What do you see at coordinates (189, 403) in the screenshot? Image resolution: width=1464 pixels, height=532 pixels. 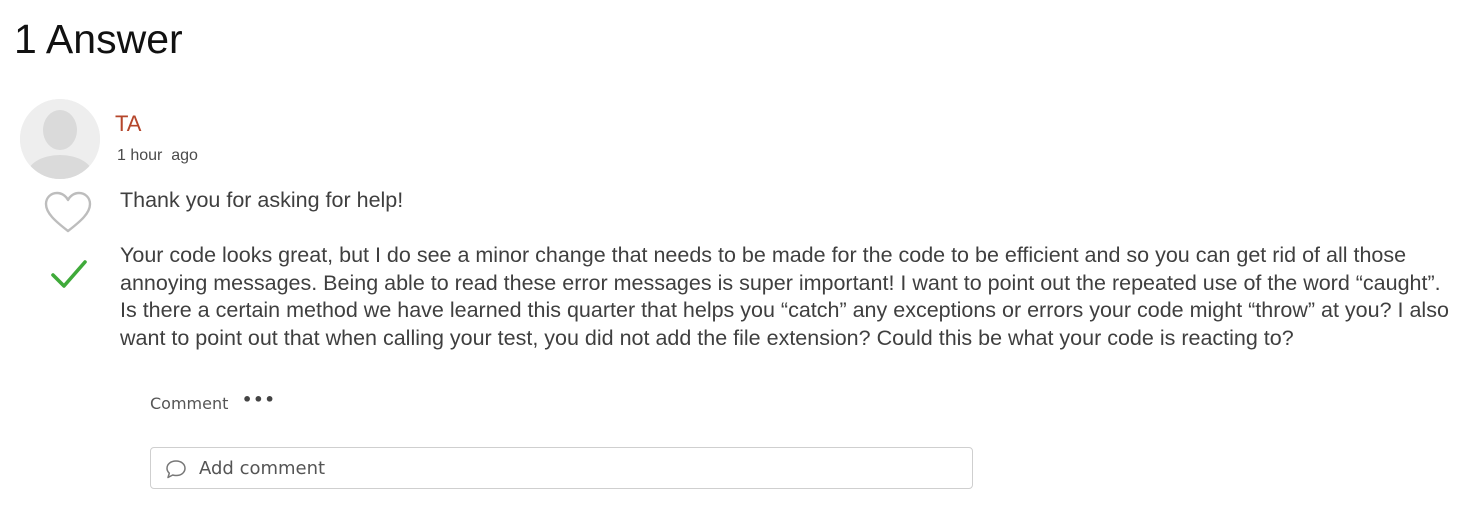 I see `comment-button: Comment` at bounding box center [189, 403].